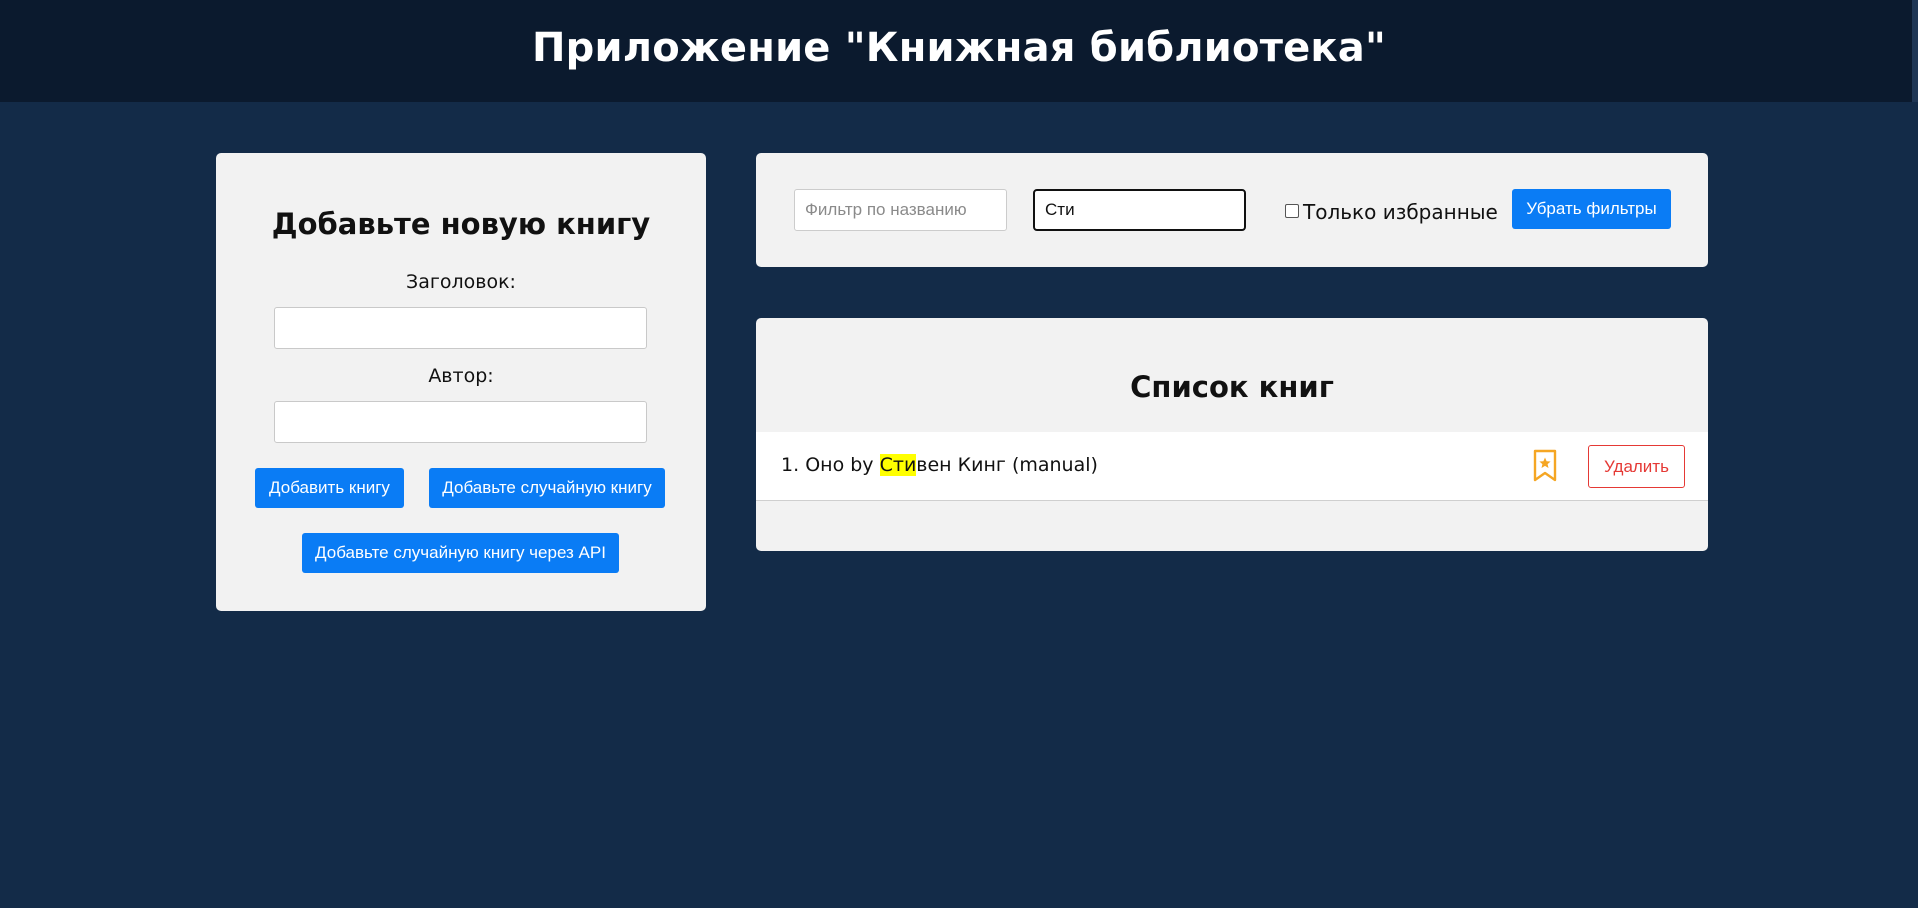 This screenshot has height=908, width=1918. Describe the element at coordinates (825, 465) in the screenshot. I see `book-title: Оно` at that location.